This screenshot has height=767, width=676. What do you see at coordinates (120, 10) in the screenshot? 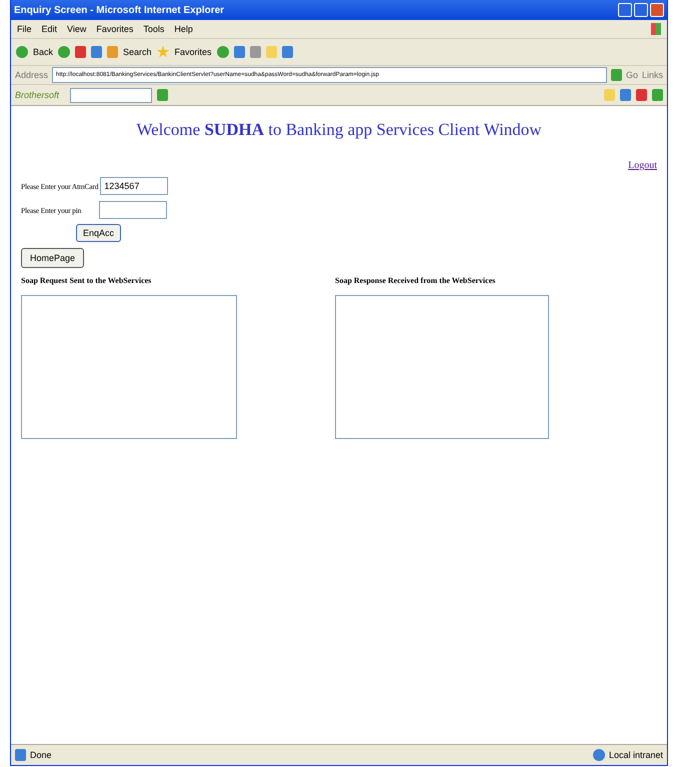
I see `window-title: Enquiry Screen - Microsoft Internet Explorer` at bounding box center [120, 10].